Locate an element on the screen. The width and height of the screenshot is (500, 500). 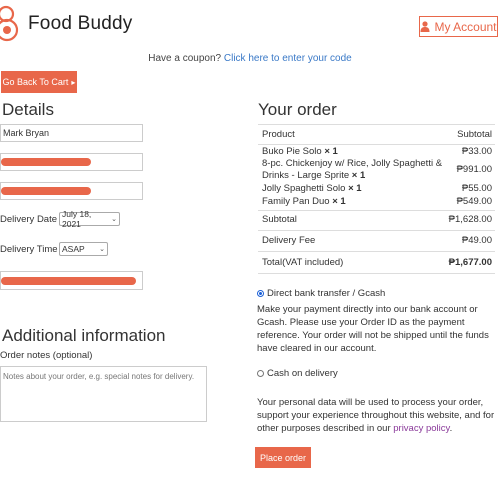
subtotal-value: ₱1,628.00 is located at coordinates (470, 219).